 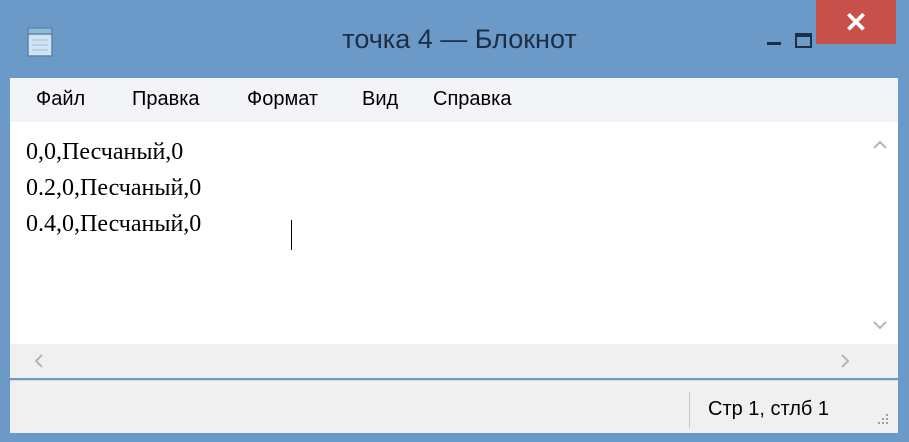 I want to click on menu-help: Справка, so click(x=472, y=99).